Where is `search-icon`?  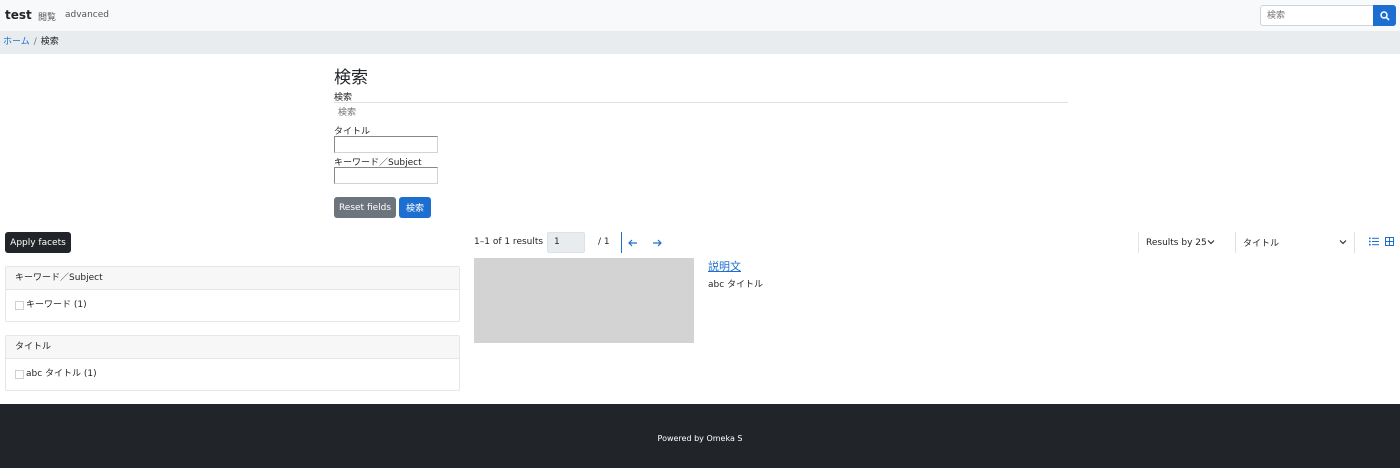 search-icon is located at coordinates (1384, 15).